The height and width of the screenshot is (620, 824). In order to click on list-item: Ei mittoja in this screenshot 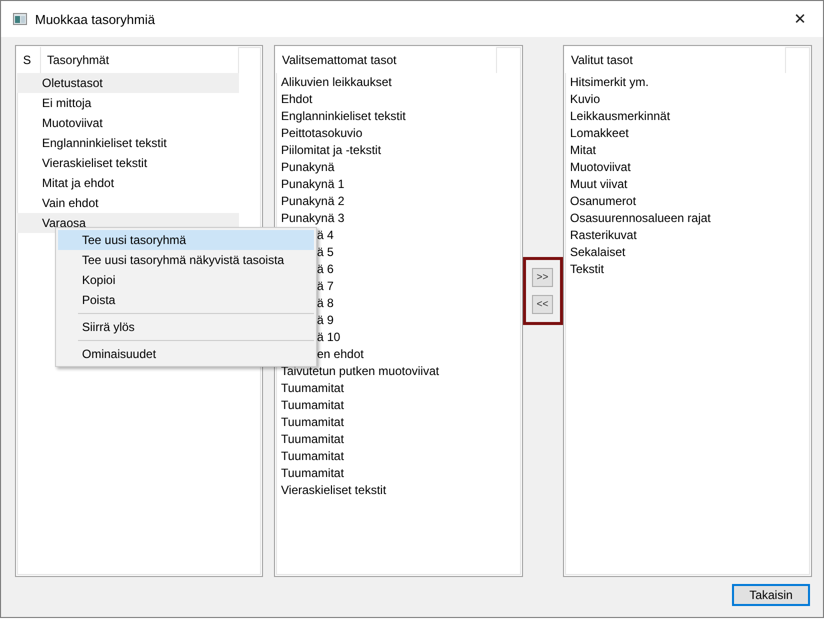, I will do `click(128, 103)`.